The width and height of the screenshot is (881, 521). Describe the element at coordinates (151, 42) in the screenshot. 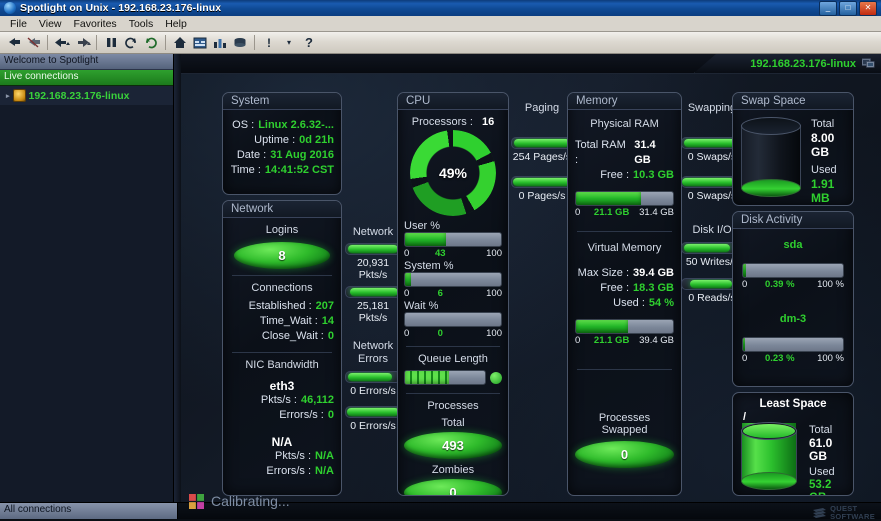

I see `rewind-icon` at that location.